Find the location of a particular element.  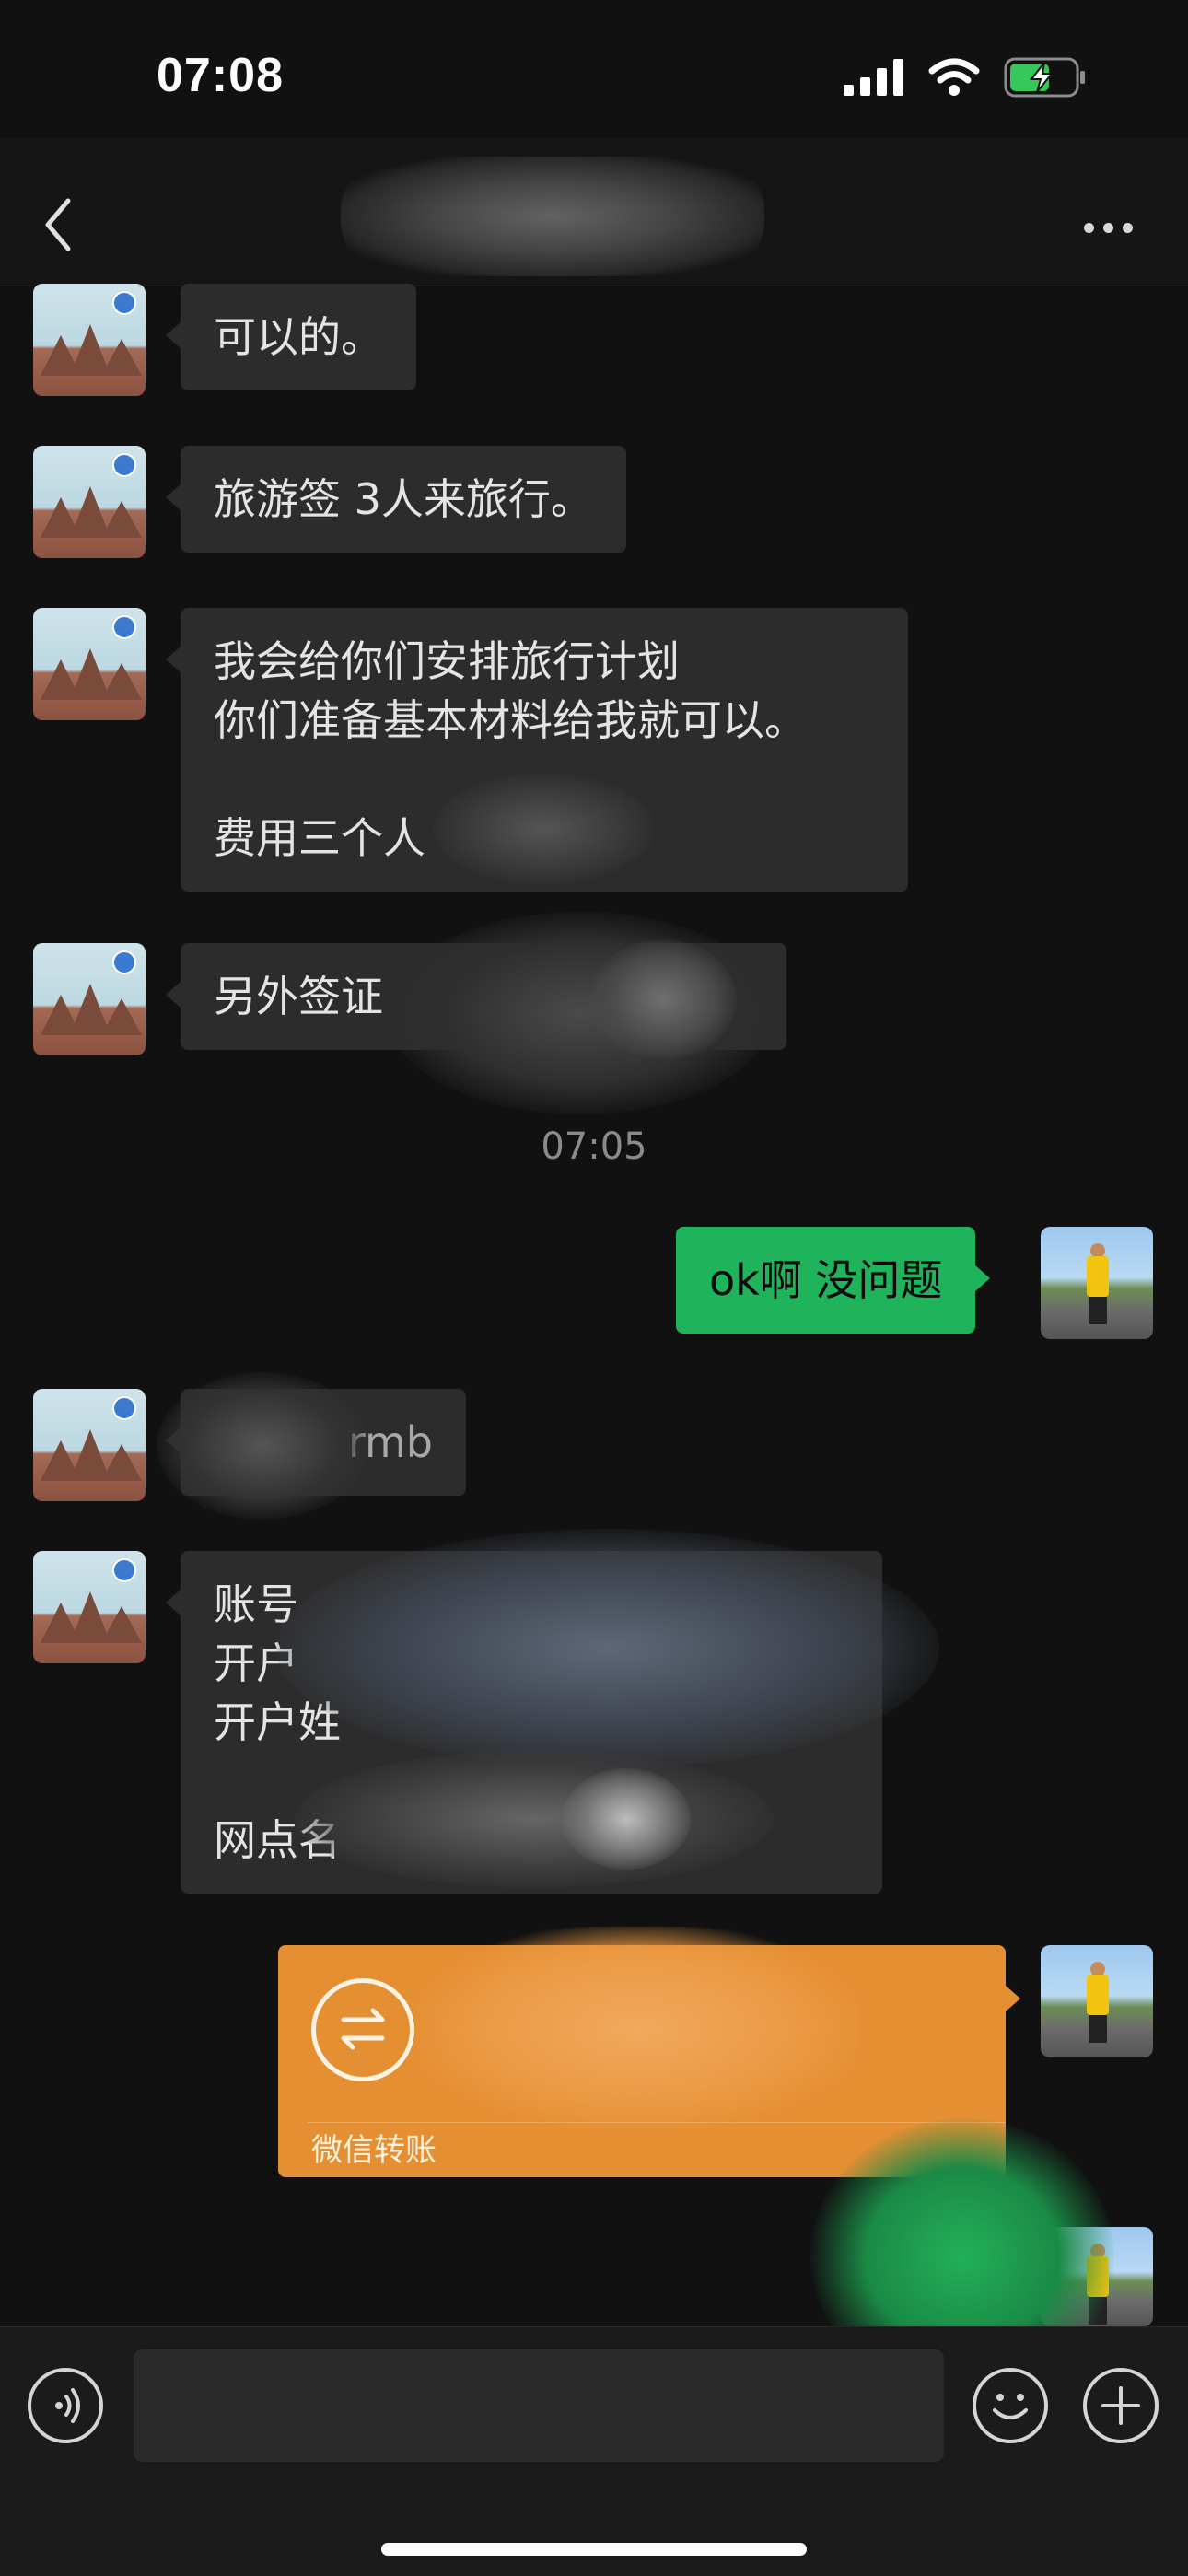

message-bubble-self: ok啊 没问题 is located at coordinates (833, 1280).